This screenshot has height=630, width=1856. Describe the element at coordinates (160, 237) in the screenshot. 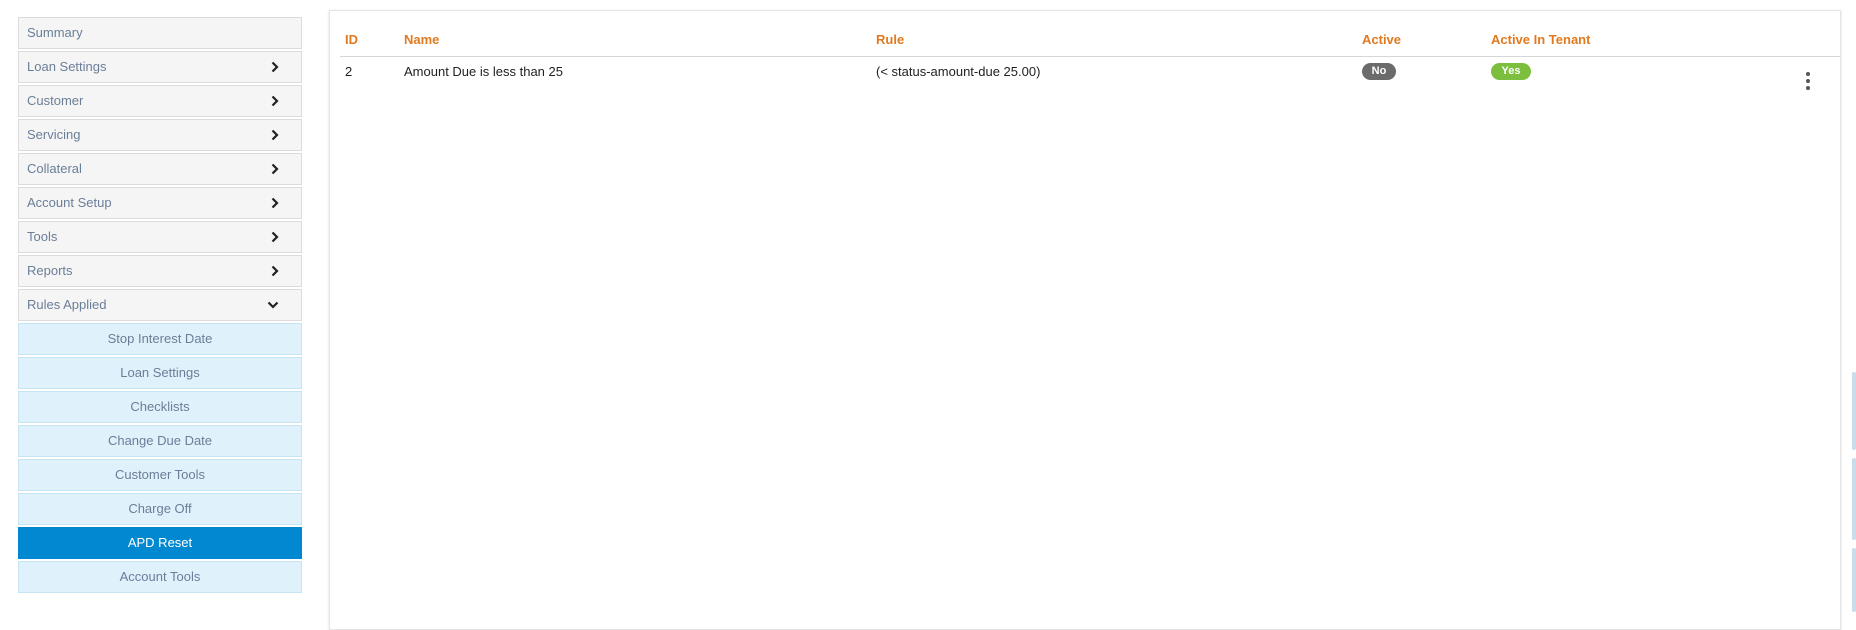

I see `sidebar-item-tools: Tools` at that location.